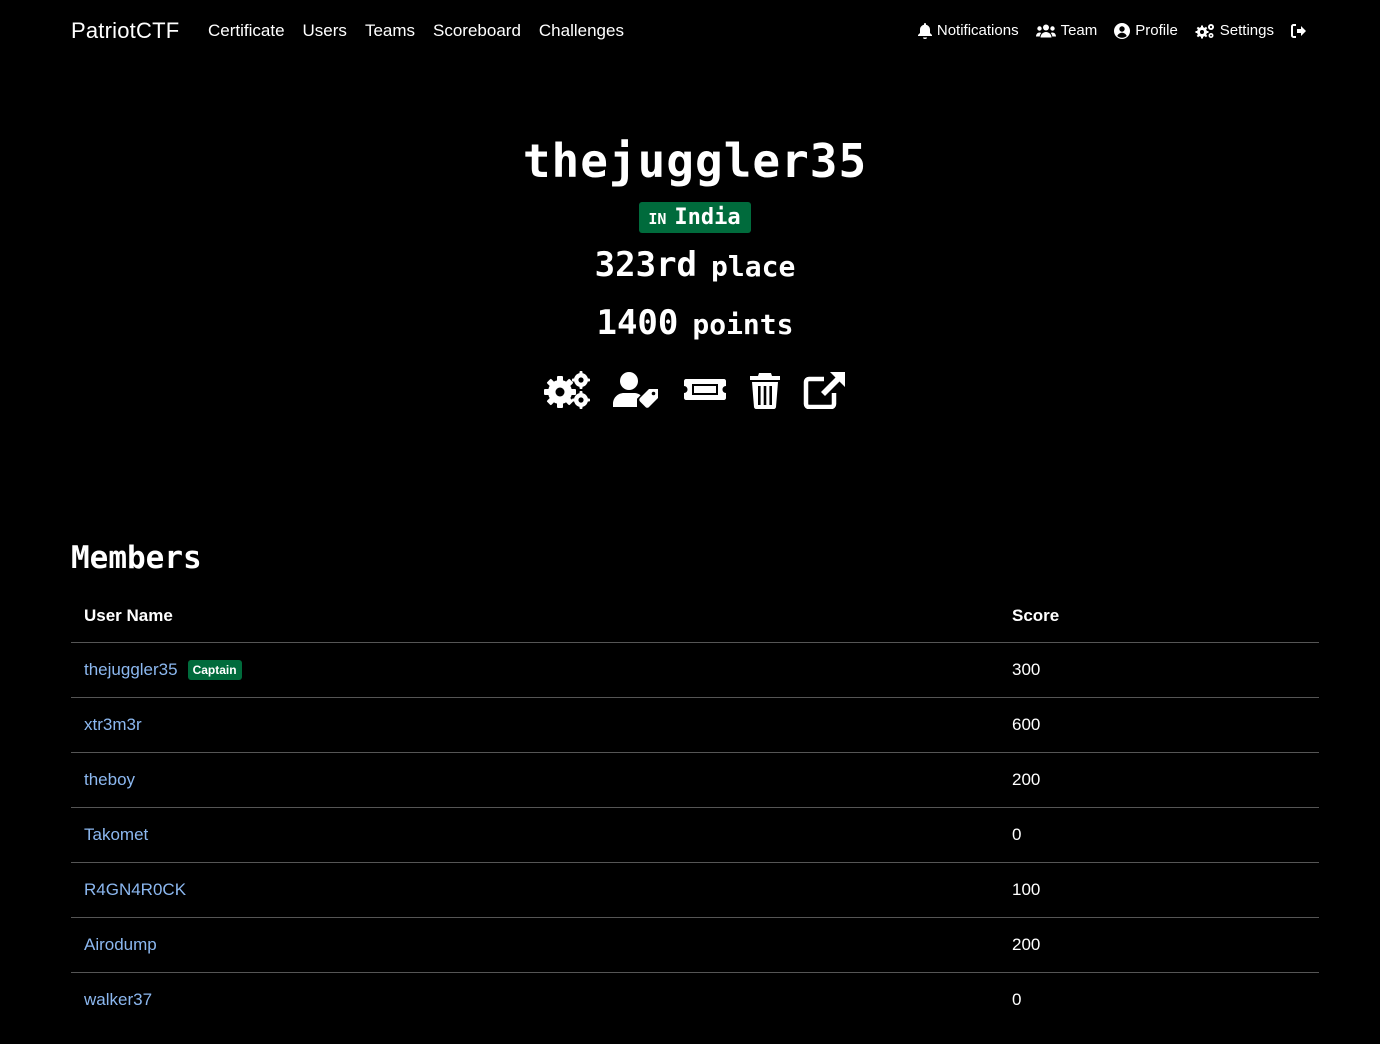 The image size is (1380, 1044). What do you see at coordinates (743, 324) in the screenshot?
I see `points-label: points` at bounding box center [743, 324].